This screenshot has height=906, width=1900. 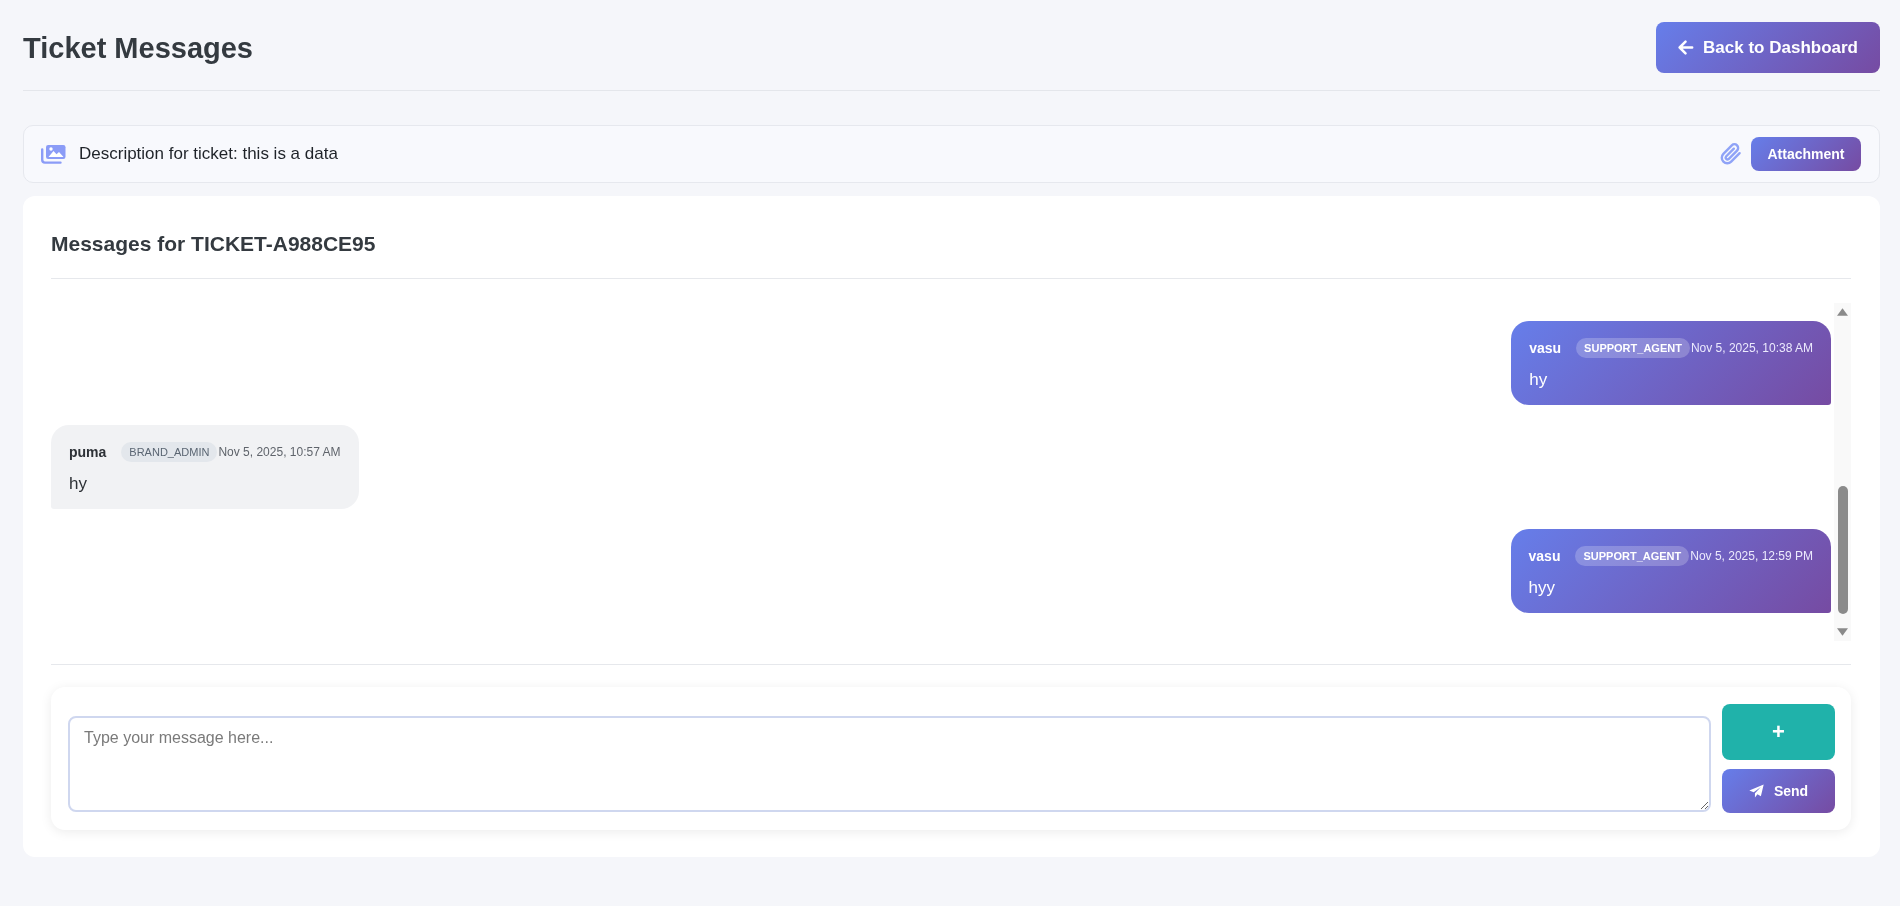 I want to click on message-time: Nov 5, 2025, 10:38 AM, so click(x=1751, y=348).